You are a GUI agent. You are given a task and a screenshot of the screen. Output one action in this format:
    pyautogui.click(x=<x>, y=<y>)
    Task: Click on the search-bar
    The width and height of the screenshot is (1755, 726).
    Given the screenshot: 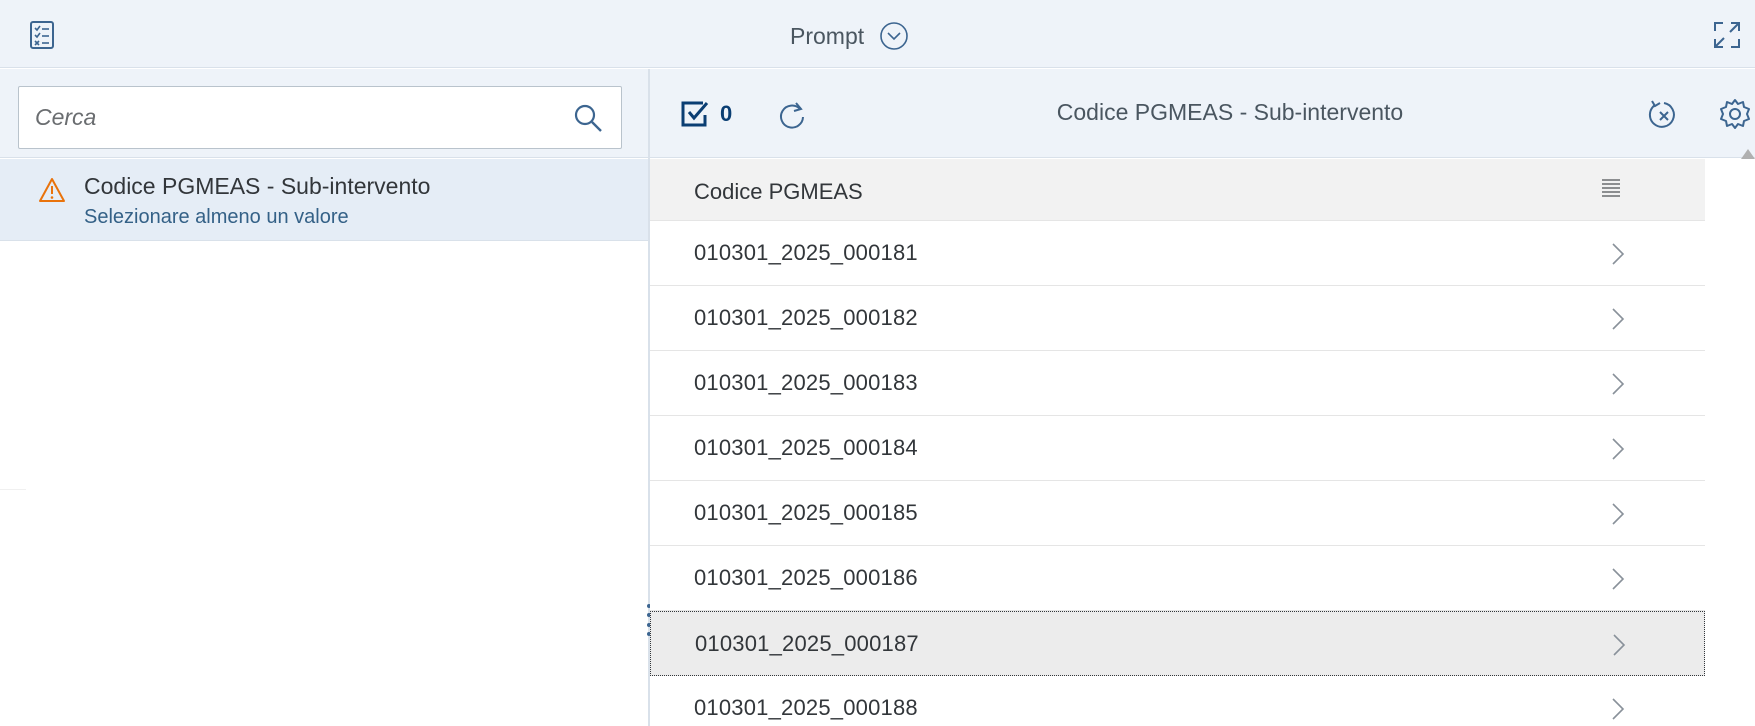 What is the action you would take?
    pyautogui.click(x=324, y=113)
    